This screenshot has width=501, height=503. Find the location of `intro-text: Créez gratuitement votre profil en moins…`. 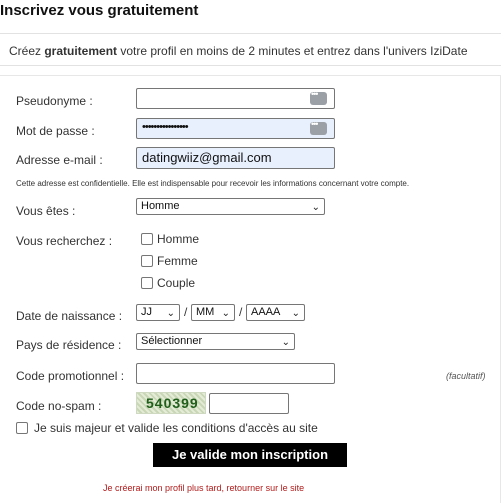

intro-text: Créez gratuitement votre profil en moins… is located at coordinates (238, 51).